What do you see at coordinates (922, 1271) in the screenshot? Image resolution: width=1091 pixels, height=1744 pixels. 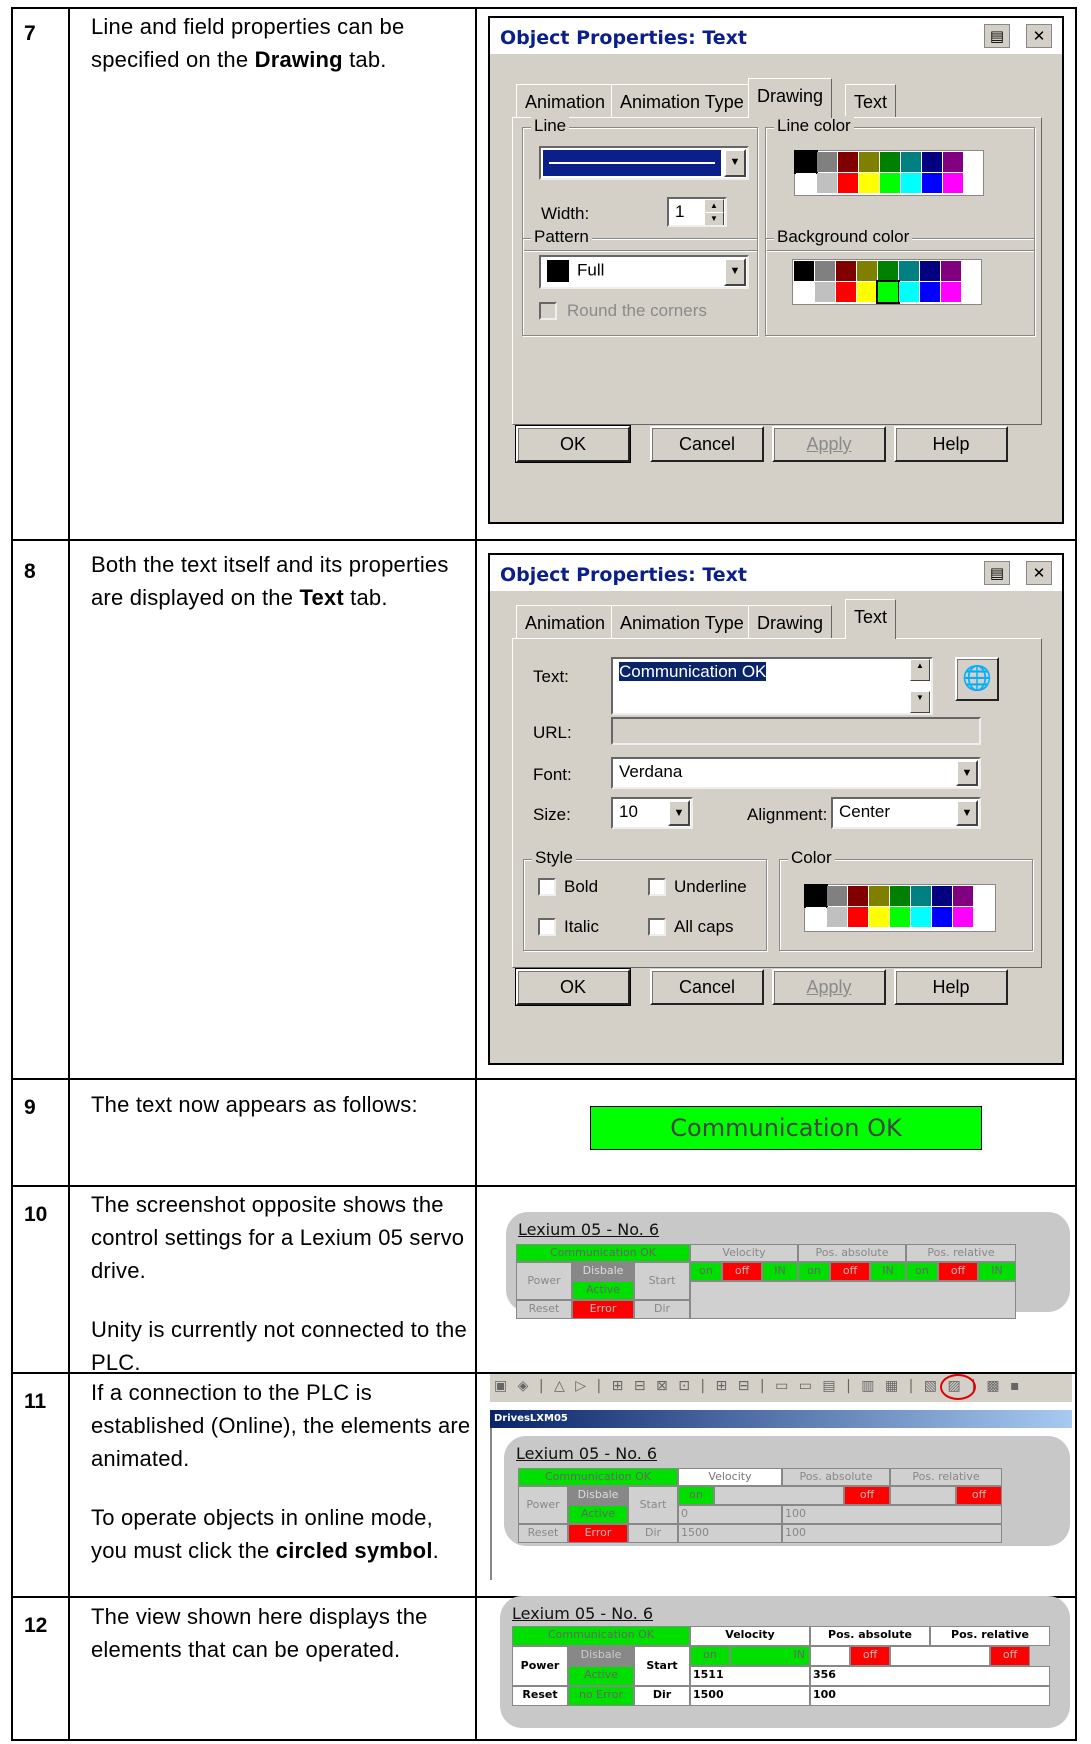 I see `pos-rel-on: on` at bounding box center [922, 1271].